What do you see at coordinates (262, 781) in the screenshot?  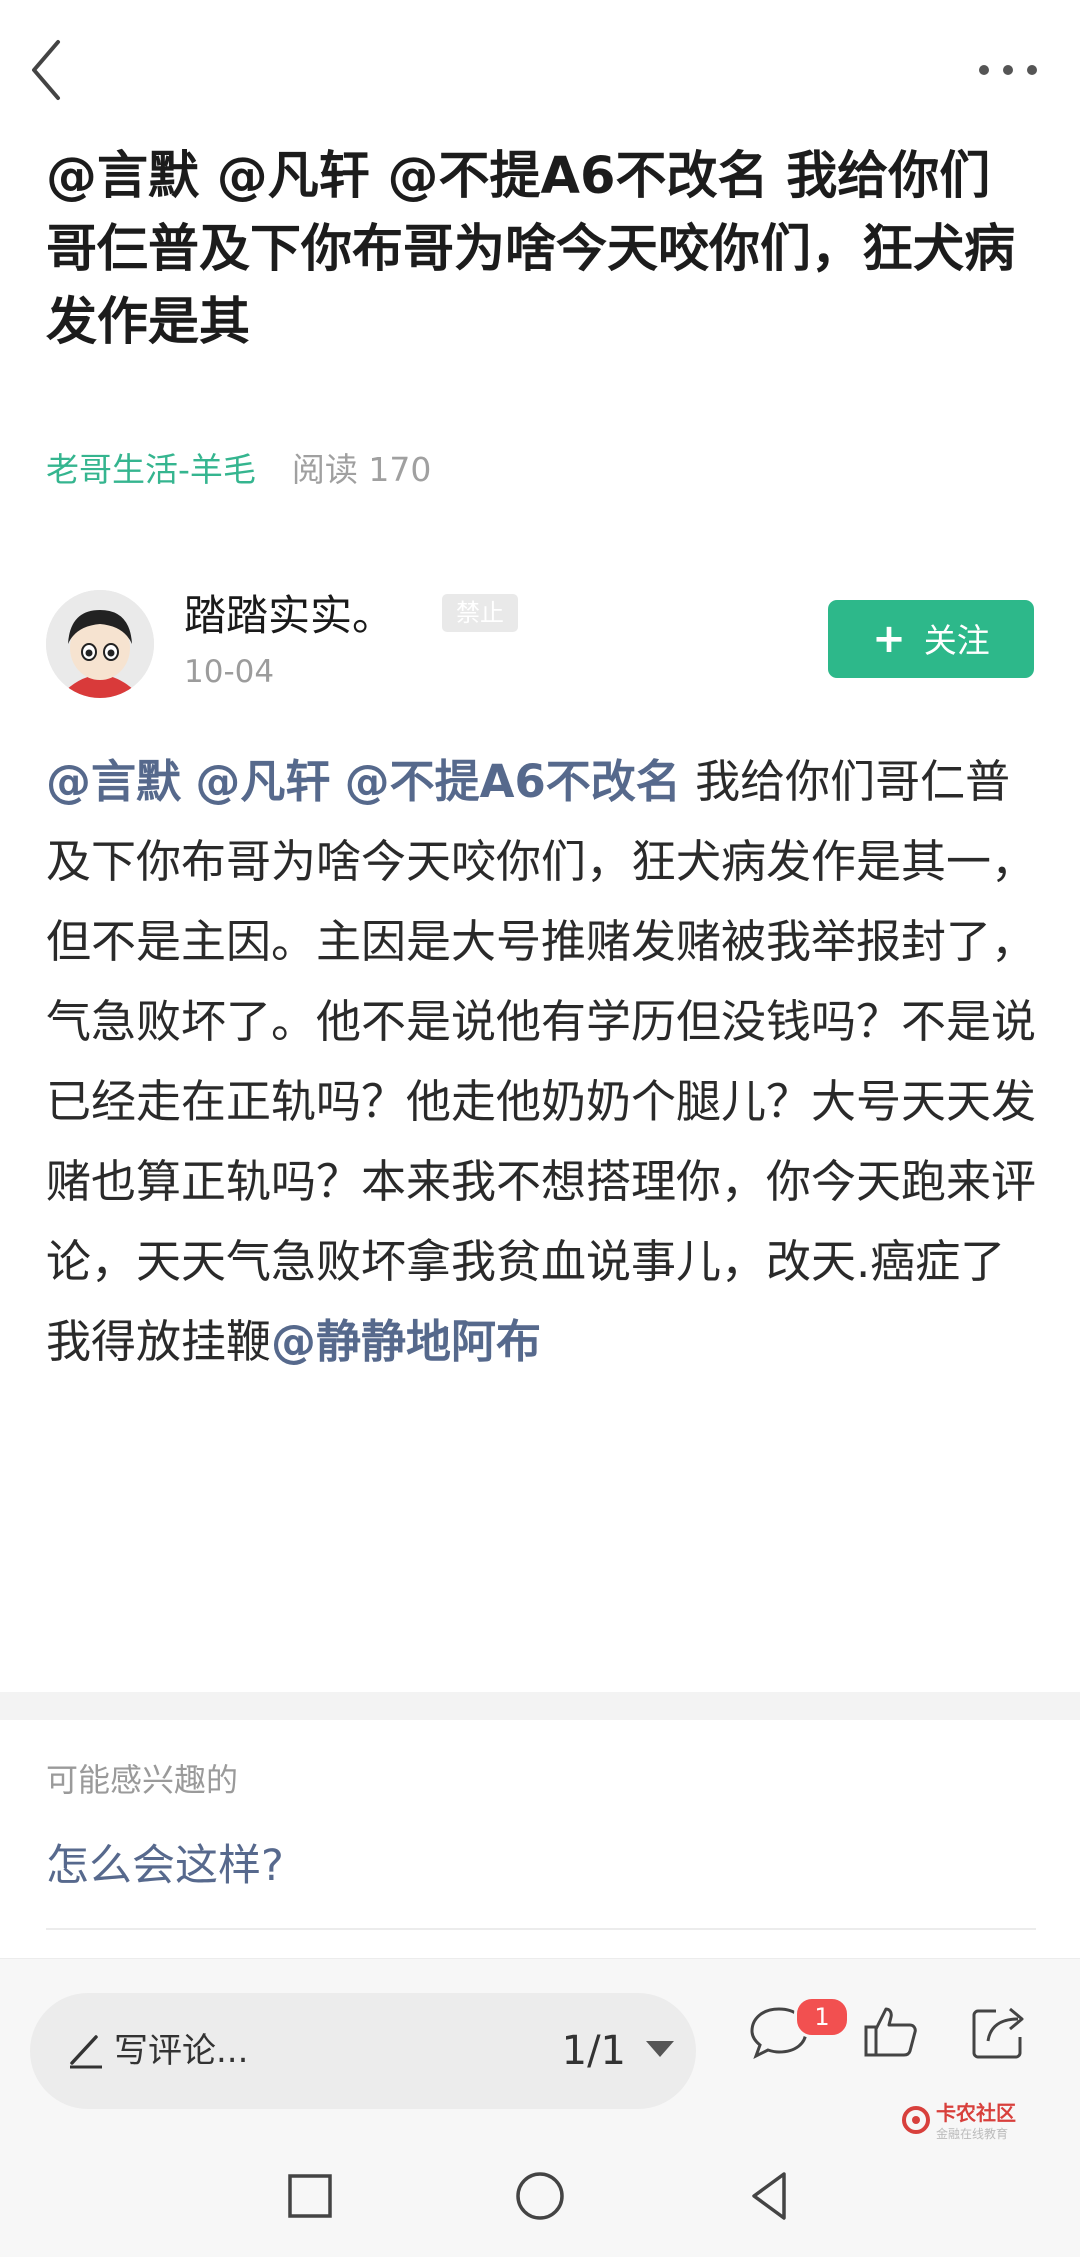 I see `mention-link: @凡轩` at bounding box center [262, 781].